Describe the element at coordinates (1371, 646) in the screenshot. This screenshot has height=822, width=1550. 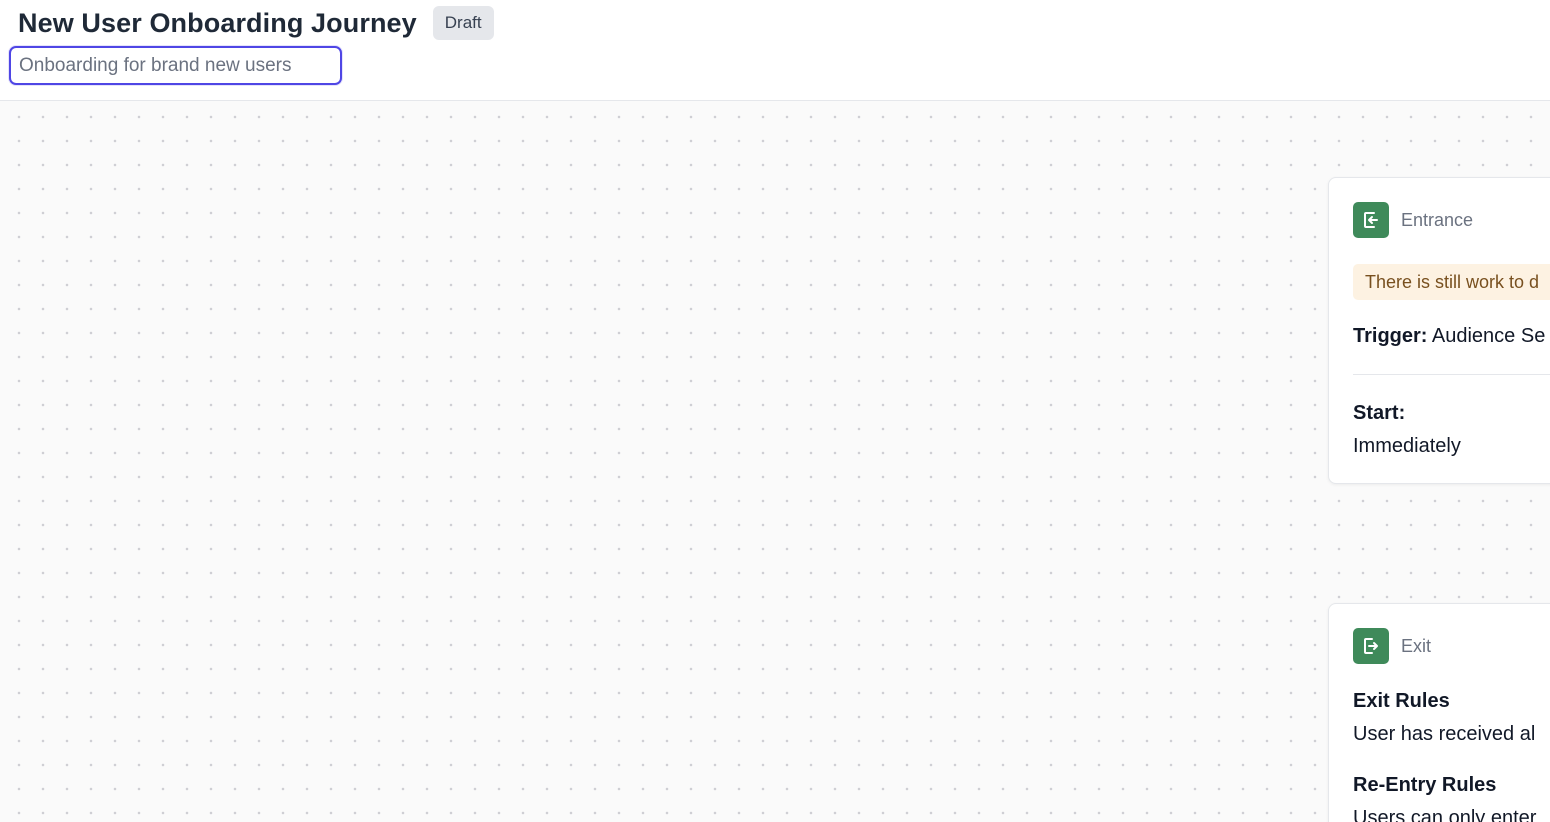
I see `exit-icon` at that location.